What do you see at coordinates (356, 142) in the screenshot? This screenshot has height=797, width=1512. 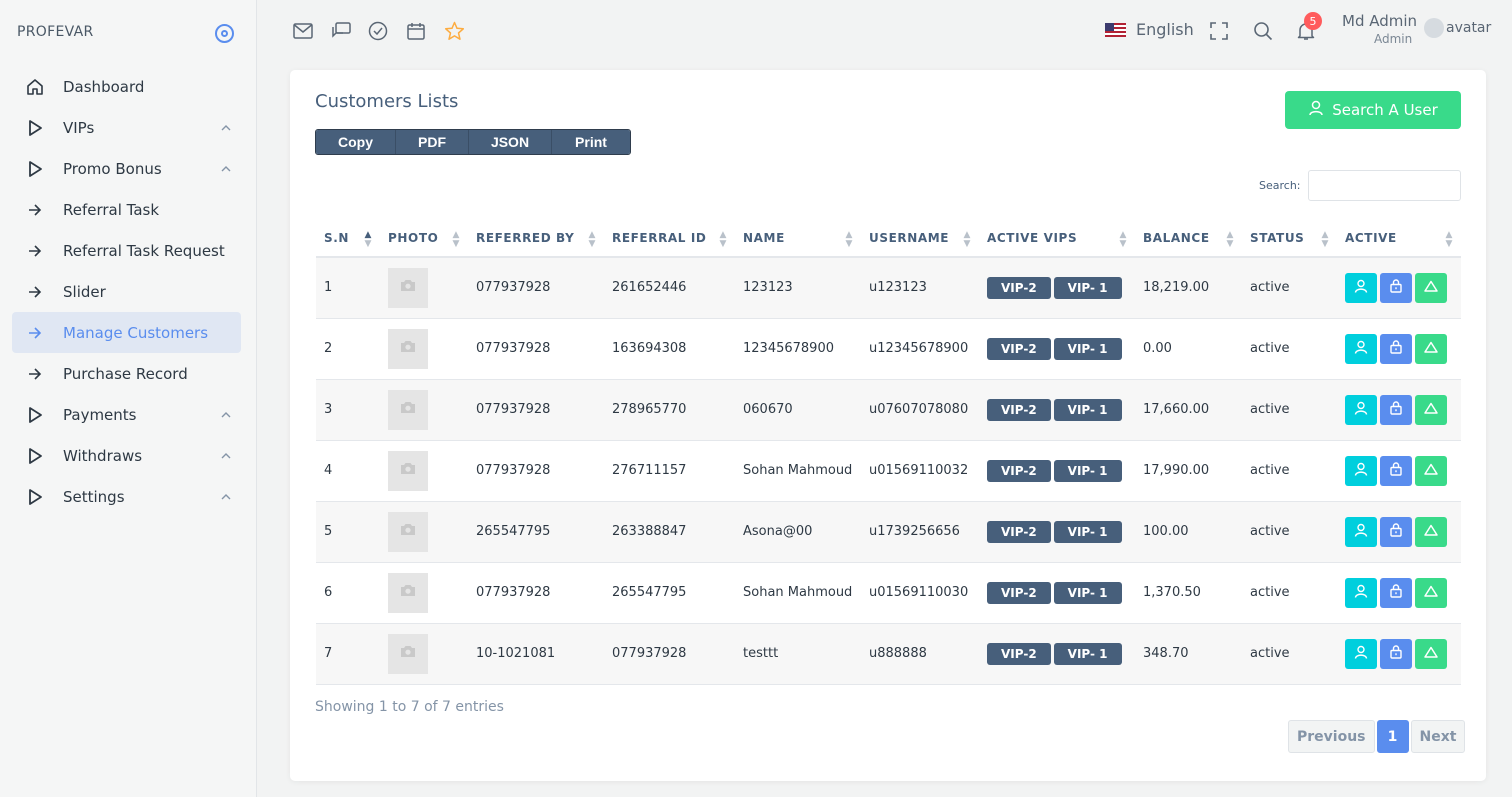 I see `copy-button: Copy` at bounding box center [356, 142].